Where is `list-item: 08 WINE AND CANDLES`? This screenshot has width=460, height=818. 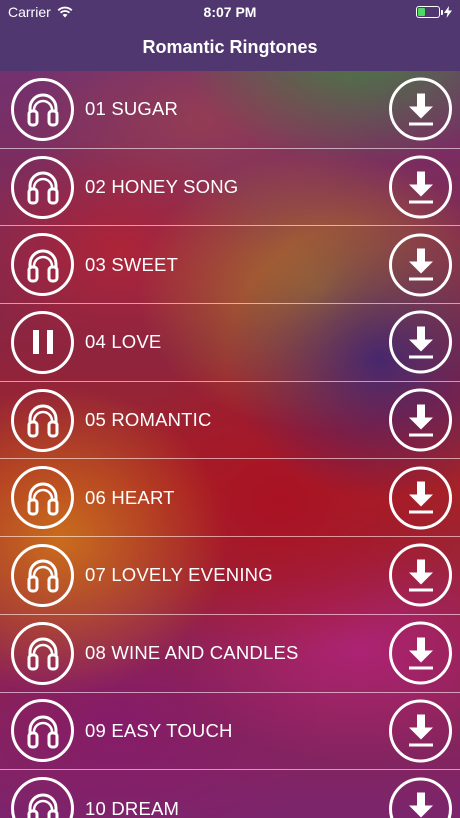
list-item: 08 WINE AND CANDLES is located at coordinates (230, 653).